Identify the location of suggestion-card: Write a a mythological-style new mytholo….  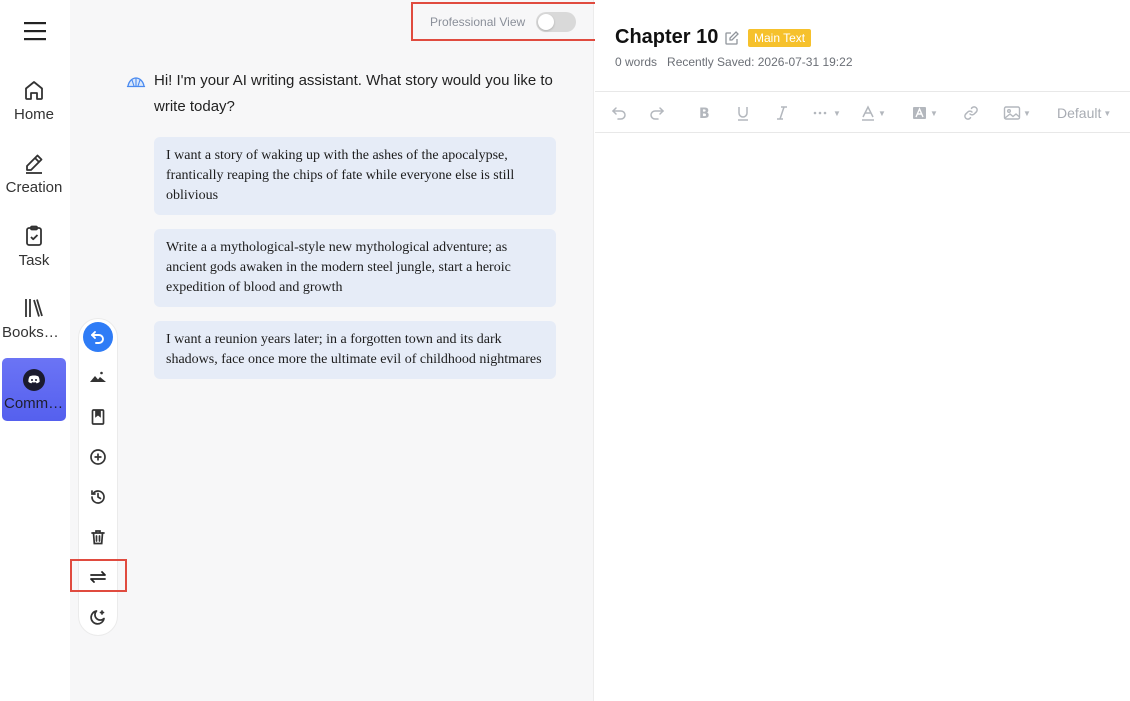
(355, 268).